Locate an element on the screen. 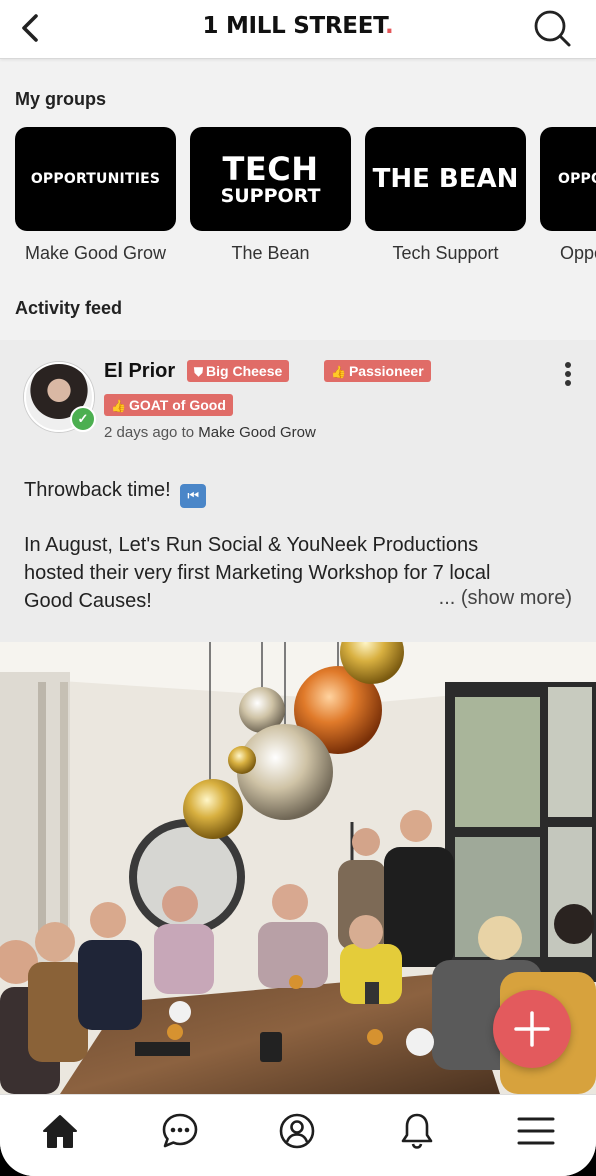 This screenshot has height=1176, width=596. search-icon is located at coordinates (552, 28).